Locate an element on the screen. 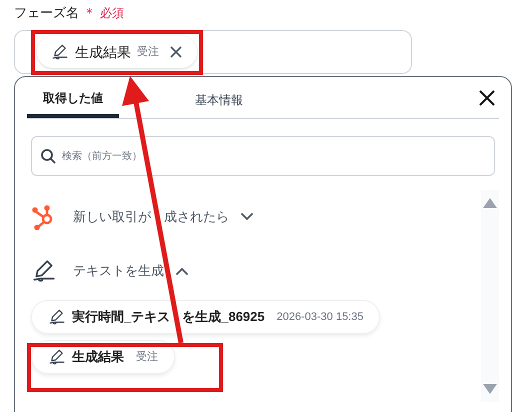  chevron-up-icon is located at coordinates (182, 271).